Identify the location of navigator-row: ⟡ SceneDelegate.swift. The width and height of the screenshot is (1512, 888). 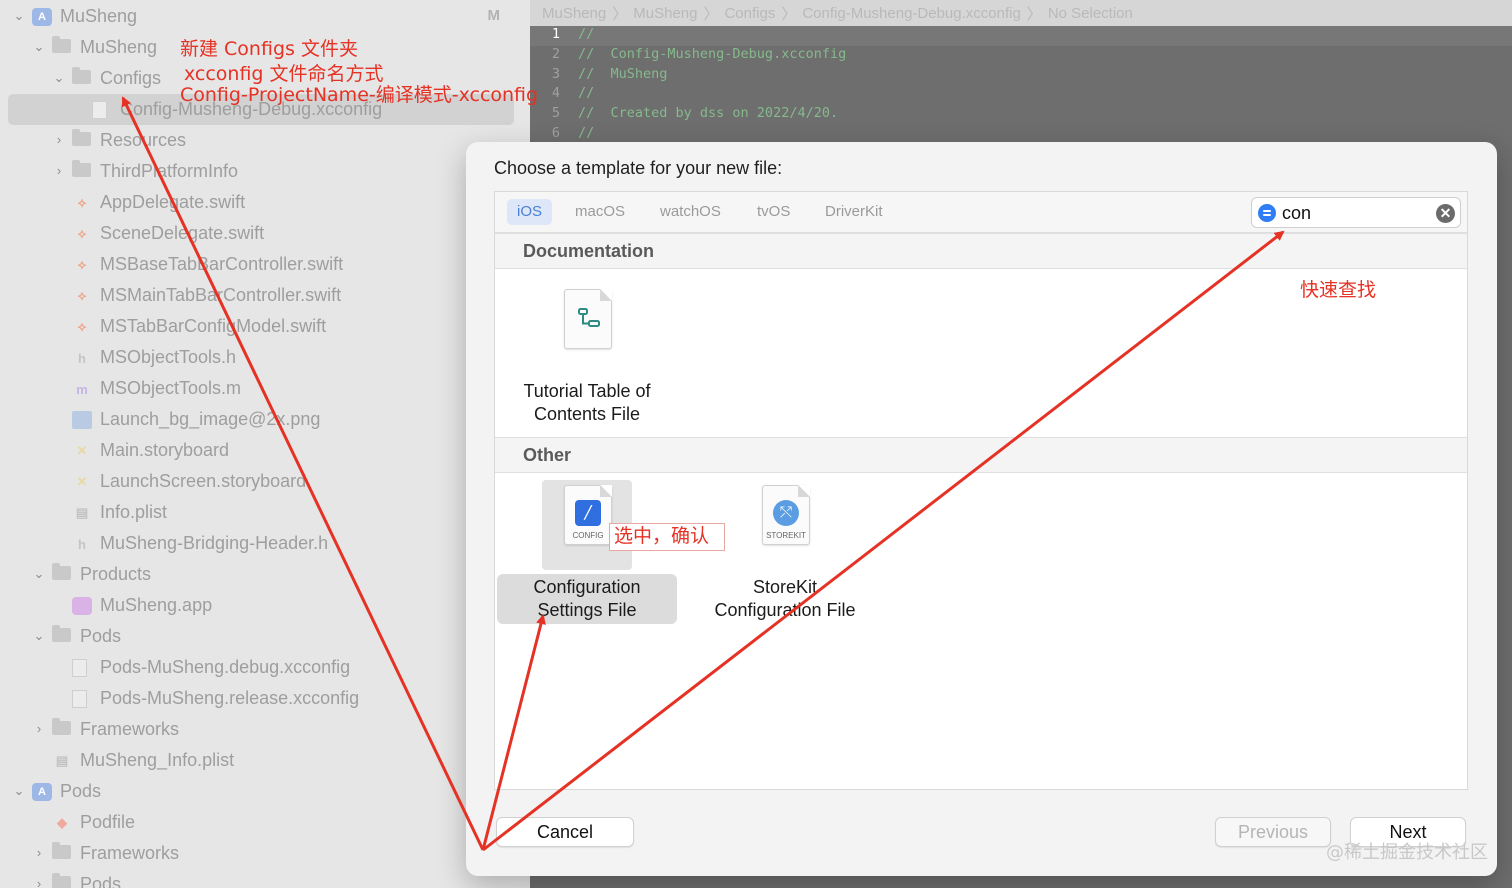
(265, 233).